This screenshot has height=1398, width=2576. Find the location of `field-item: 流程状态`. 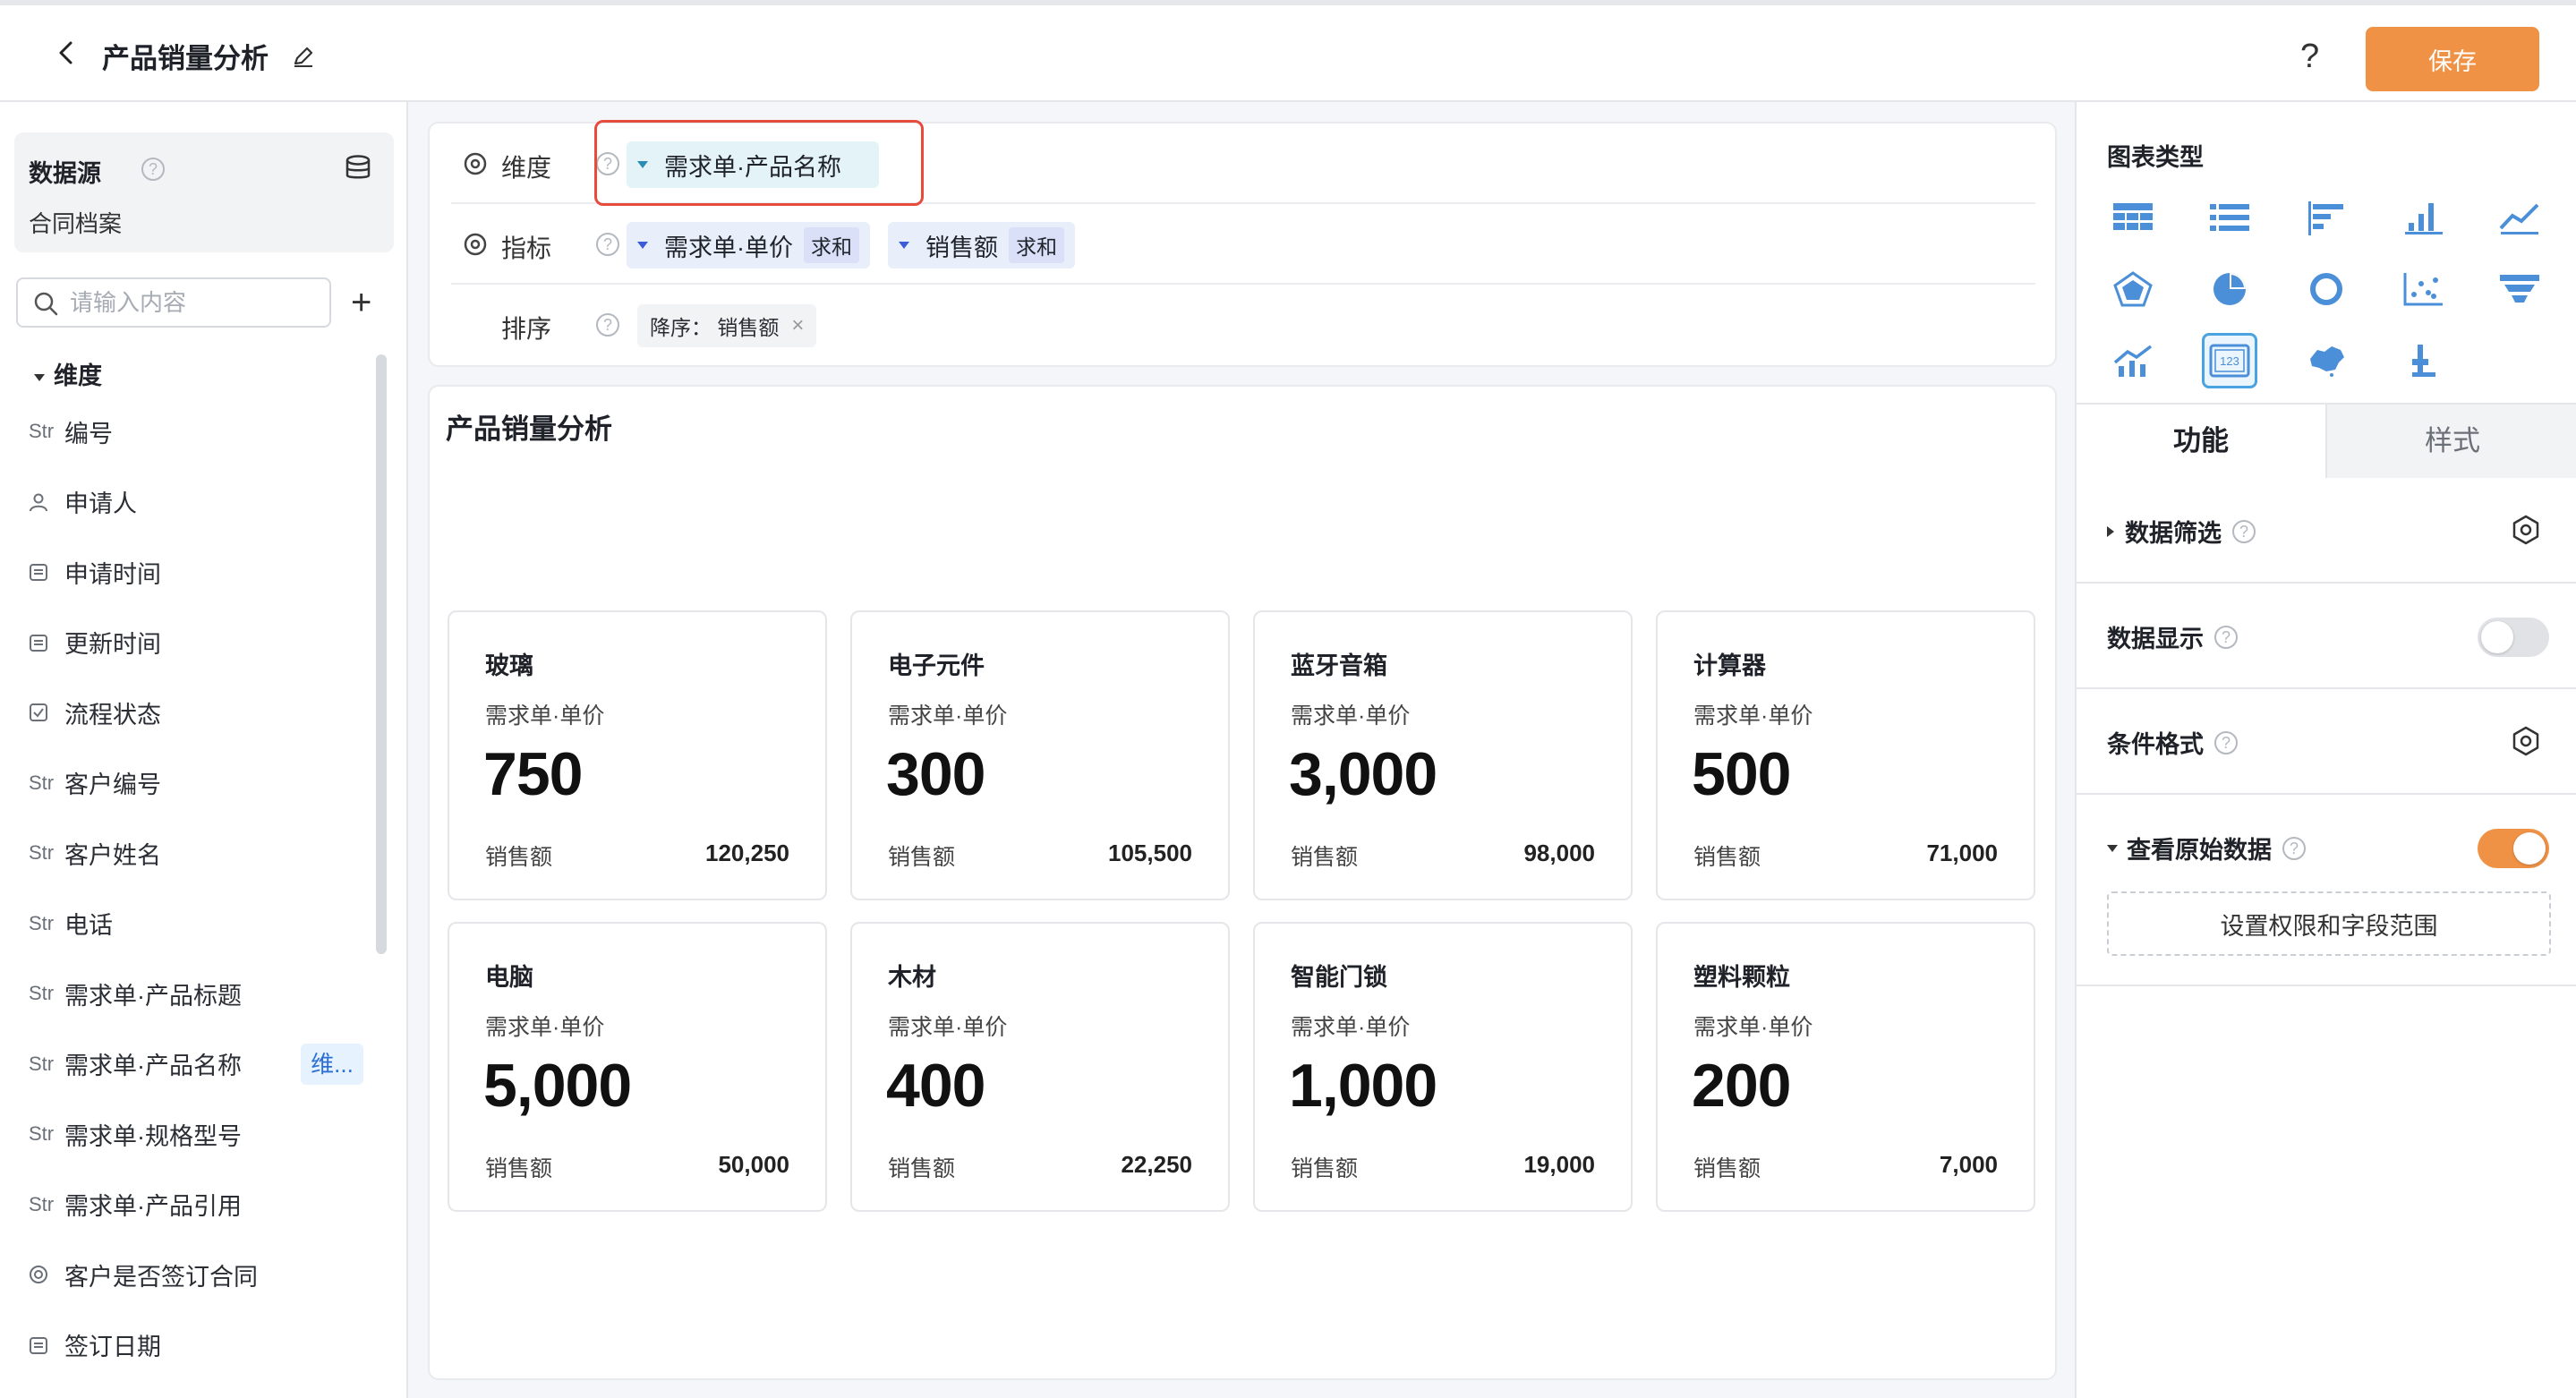

field-item: 流程状态 is located at coordinates (95, 713).